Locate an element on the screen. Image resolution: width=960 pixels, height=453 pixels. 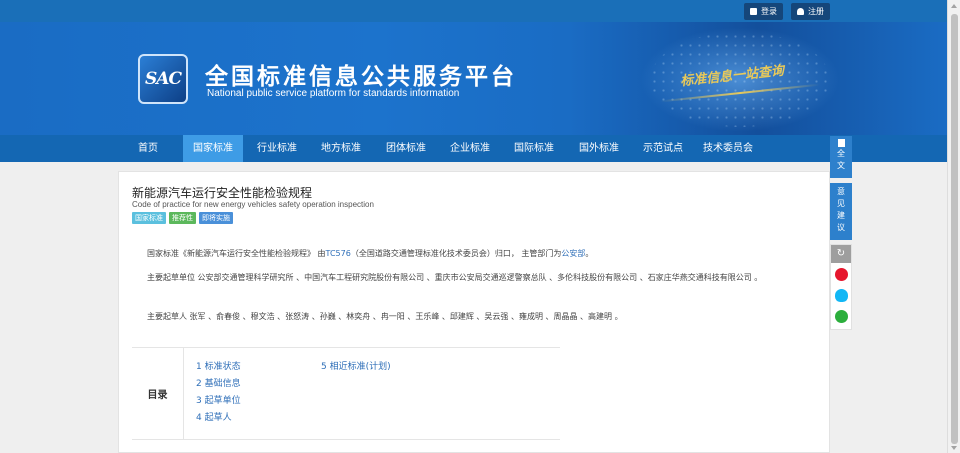
badge-national: 国家标准 is located at coordinates (149, 218).